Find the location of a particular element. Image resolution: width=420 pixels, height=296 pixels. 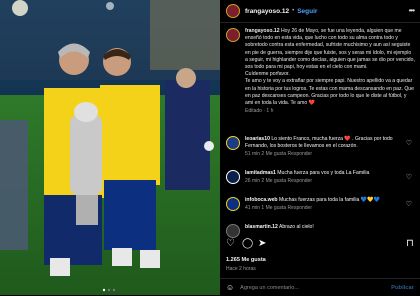

comment-username: infoboca.web is located at coordinates (261, 200).